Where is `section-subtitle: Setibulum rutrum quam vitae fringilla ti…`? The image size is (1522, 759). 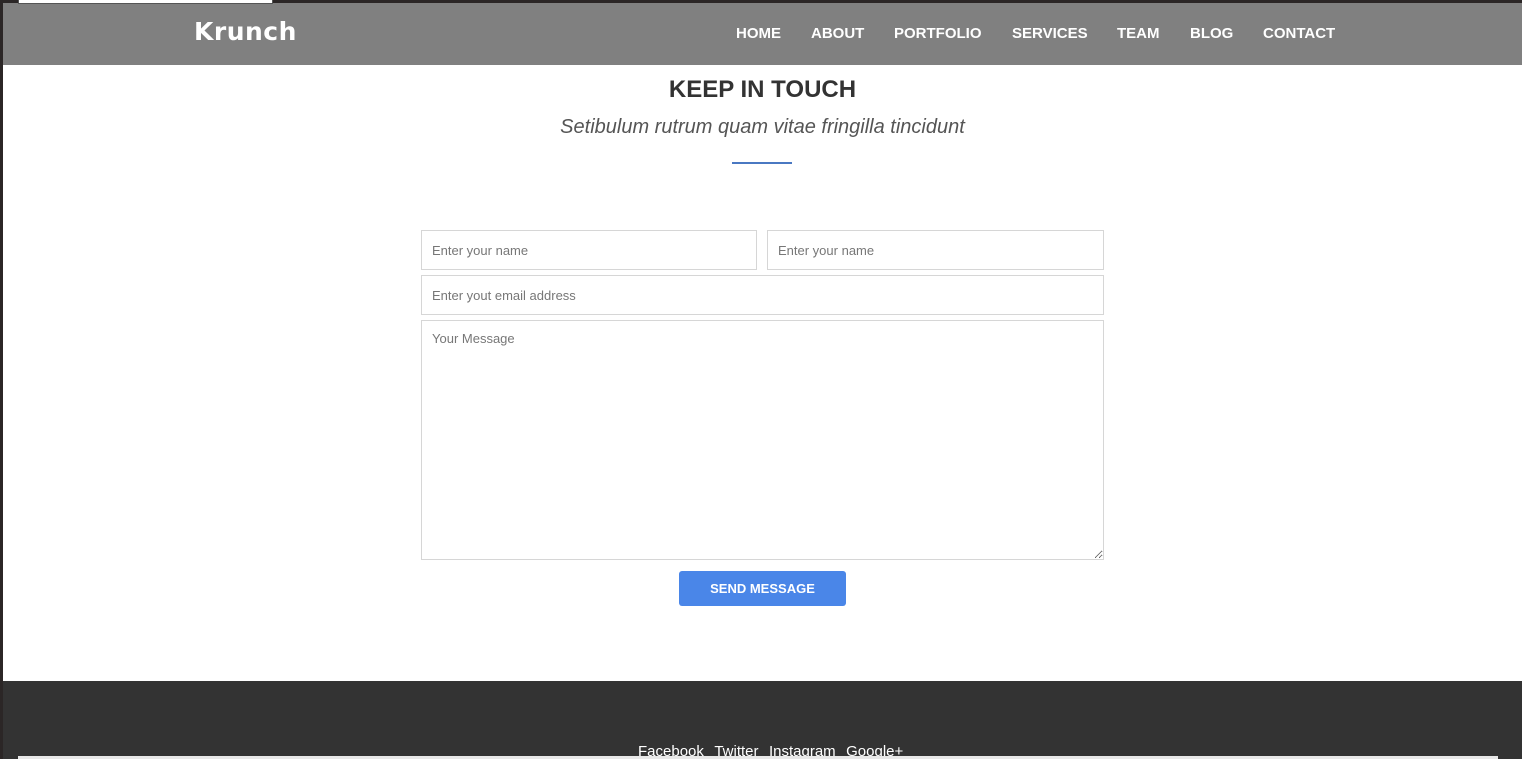
section-subtitle: Setibulum rutrum quam vitae fringilla ti… is located at coordinates (762, 127).